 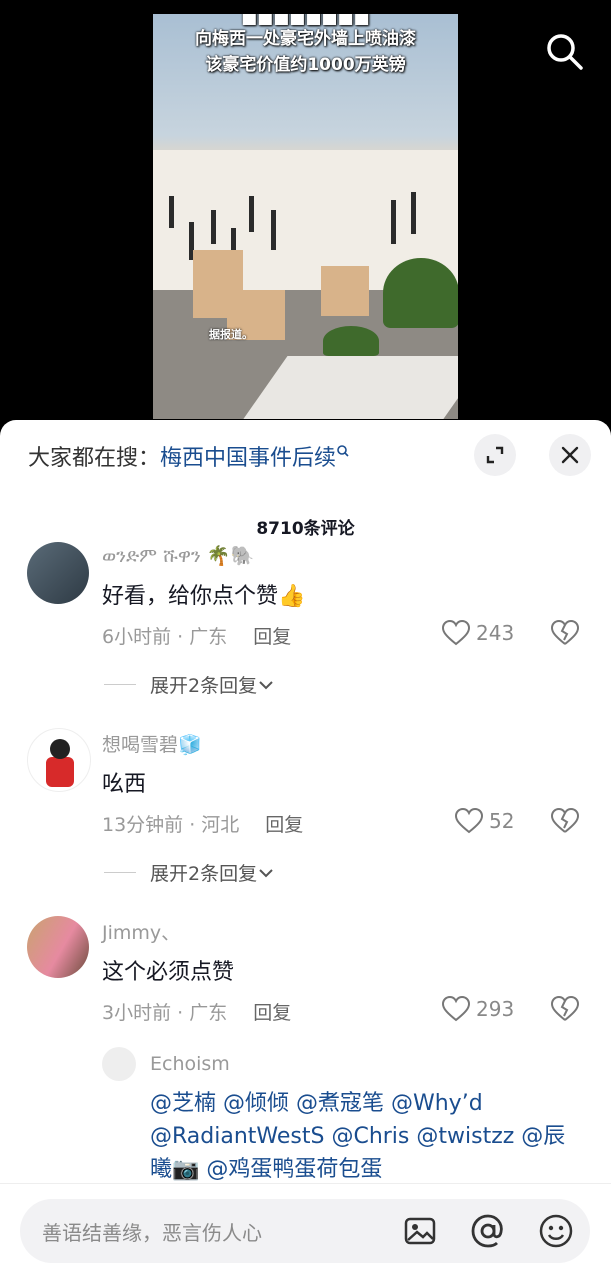 I want to click on image-button, so click(x=420, y=1231).